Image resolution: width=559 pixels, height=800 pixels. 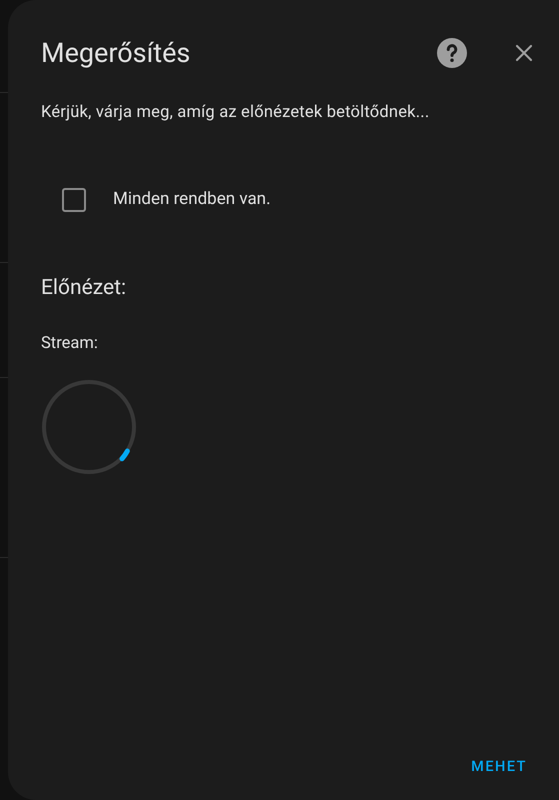 I want to click on help-icon, so click(x=452, y=53).